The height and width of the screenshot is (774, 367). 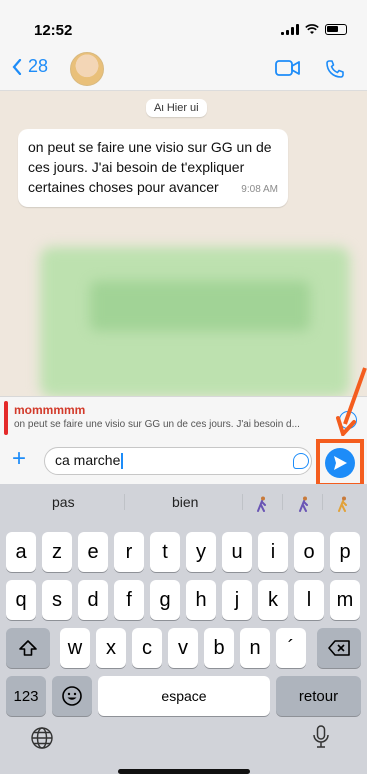 What do you see at coordinates (183, 69) in the screenshot?
I see `chat-header: 28` at bounding box center [183, 69].